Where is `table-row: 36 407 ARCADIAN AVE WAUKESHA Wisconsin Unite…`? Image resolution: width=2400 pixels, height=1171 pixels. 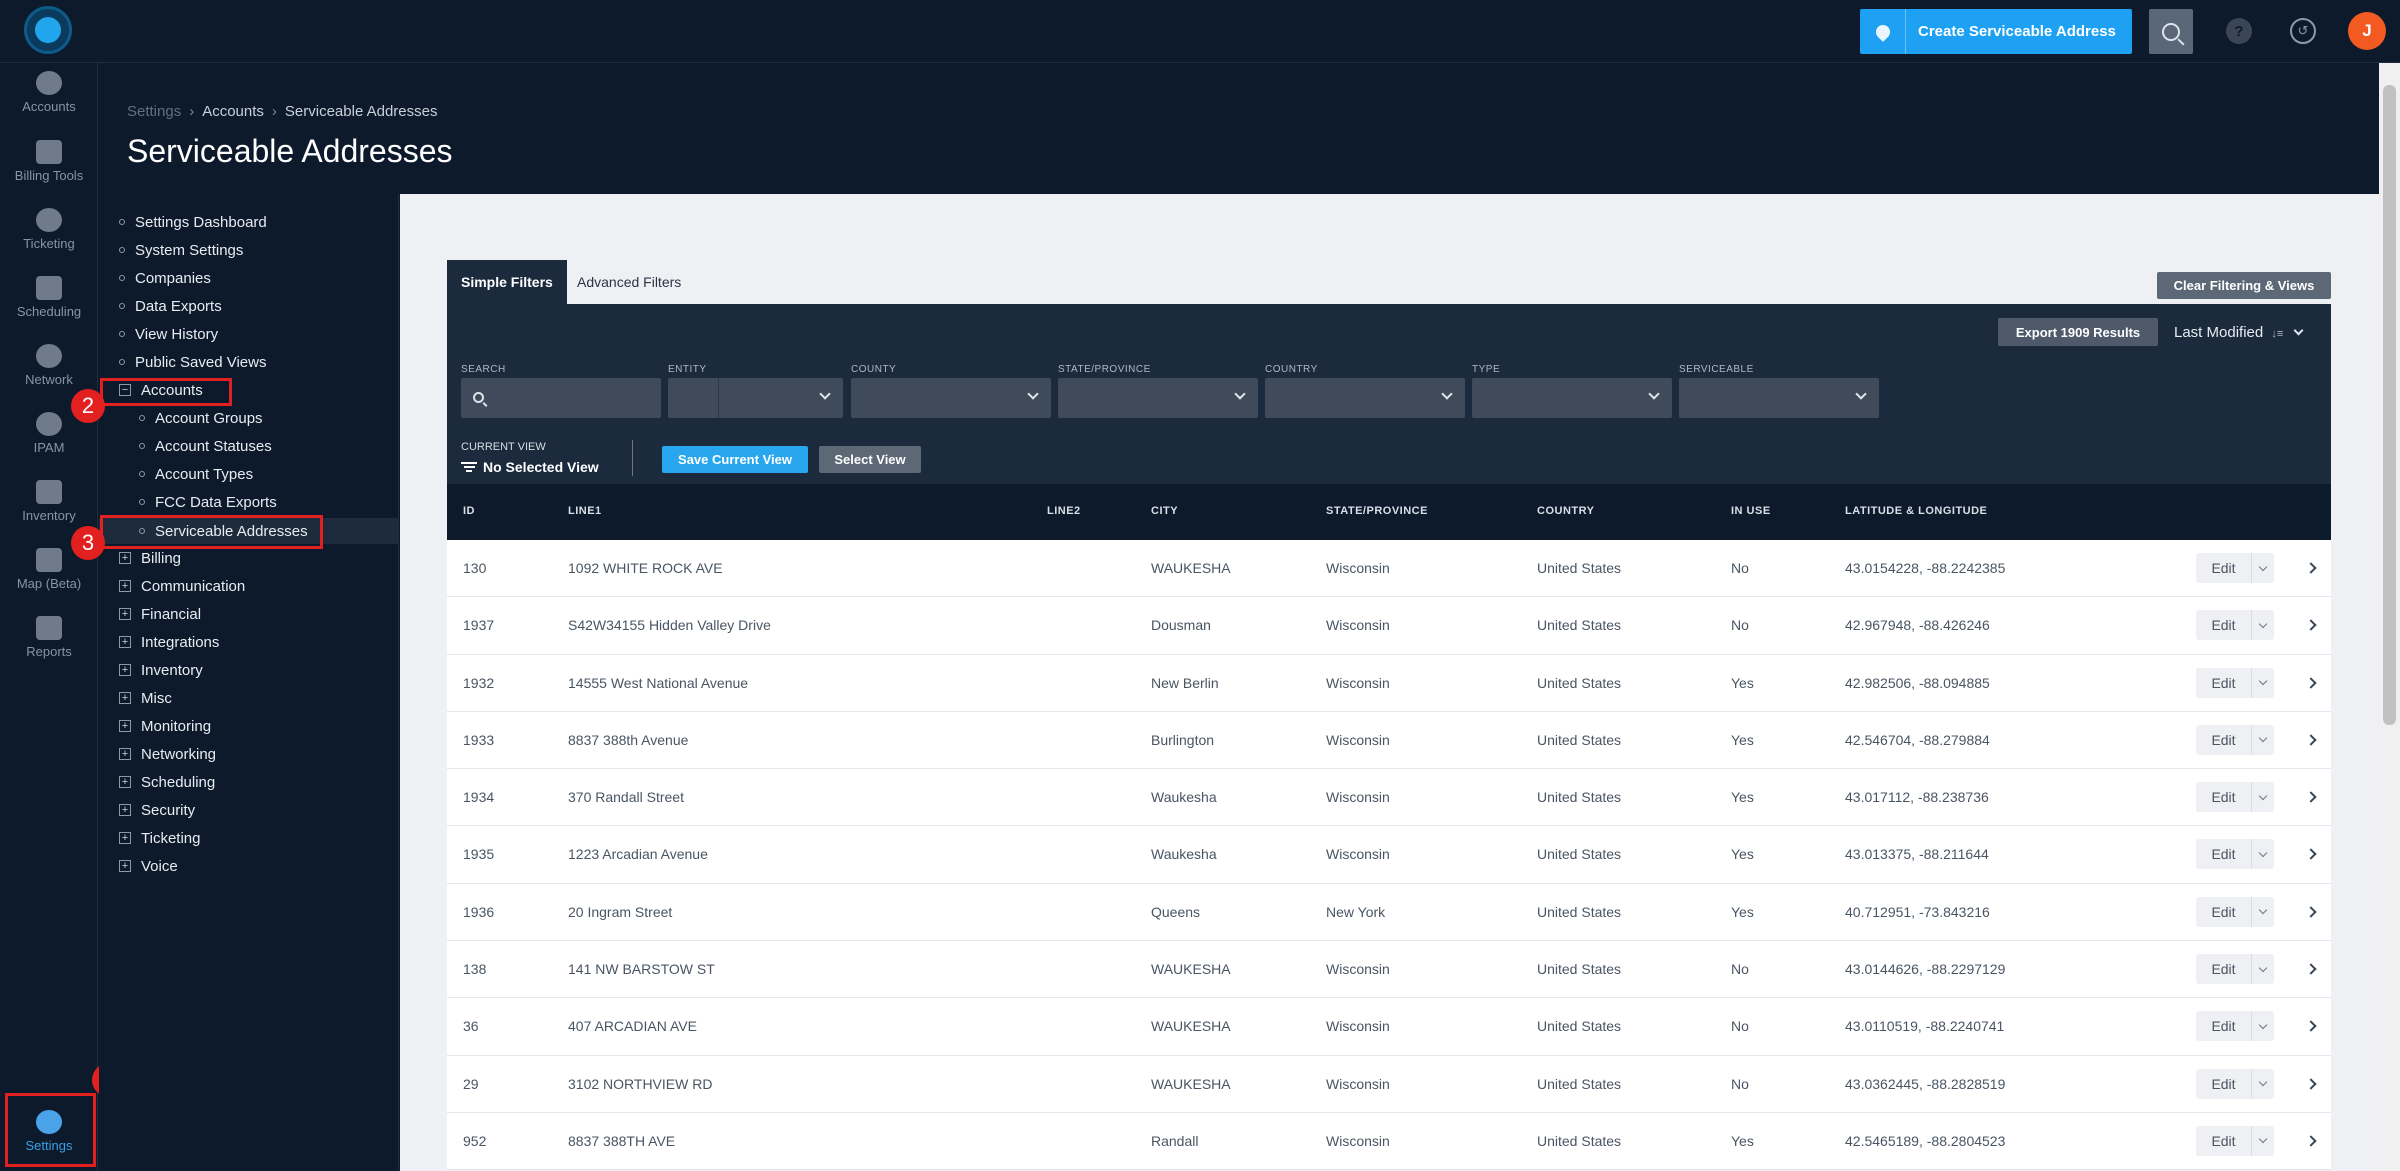 table-row: 36 407 ARCADIAN AVE WAUKESHA Wisconsin Unite… is located at coordinates (1389, 1027).